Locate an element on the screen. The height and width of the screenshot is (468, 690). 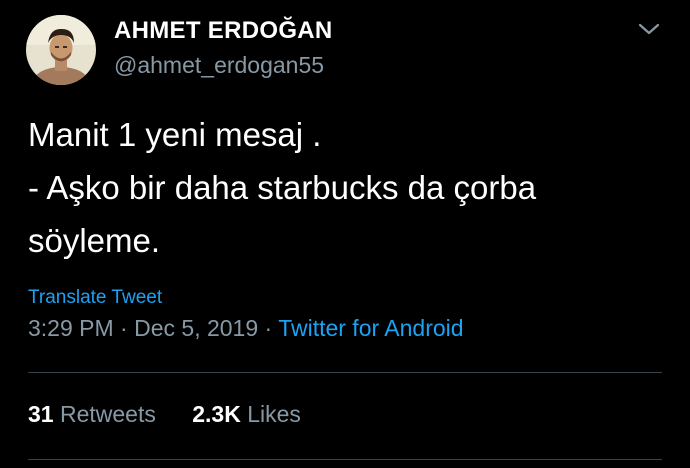
likes-stat: 2.3K Likes is located at coordinates (246, 414).